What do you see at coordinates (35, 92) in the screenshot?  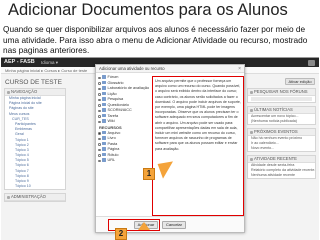 I see `navigation-block-title: NAVEGAÇÃO` at bounding box center [35, 92].